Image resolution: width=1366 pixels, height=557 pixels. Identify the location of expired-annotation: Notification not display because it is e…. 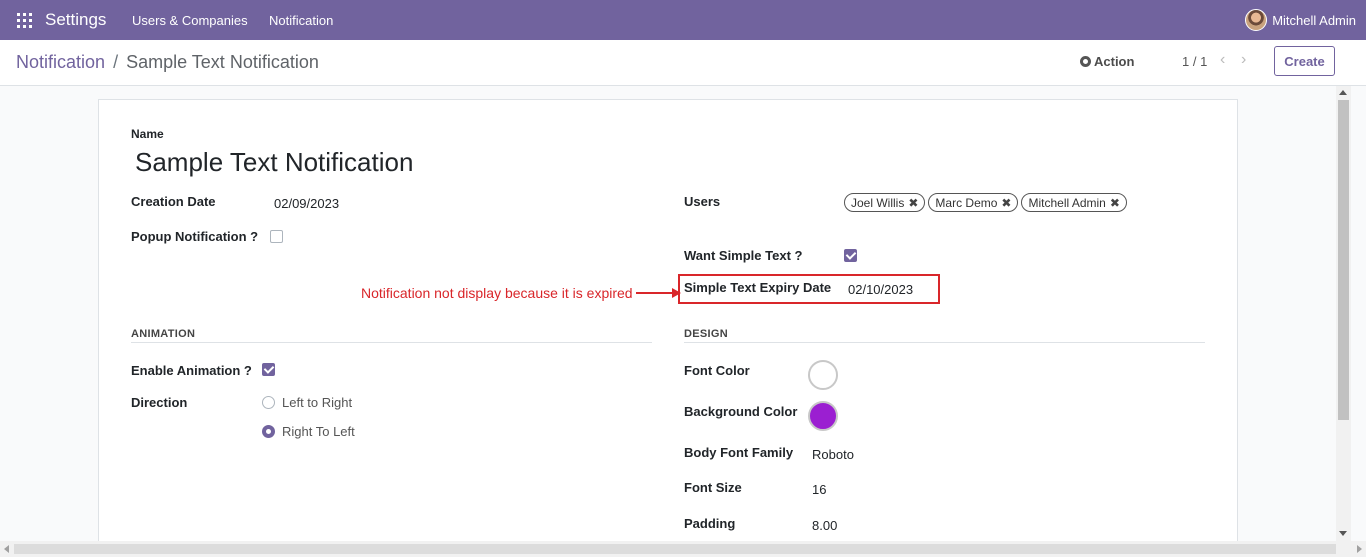
(497, 293).